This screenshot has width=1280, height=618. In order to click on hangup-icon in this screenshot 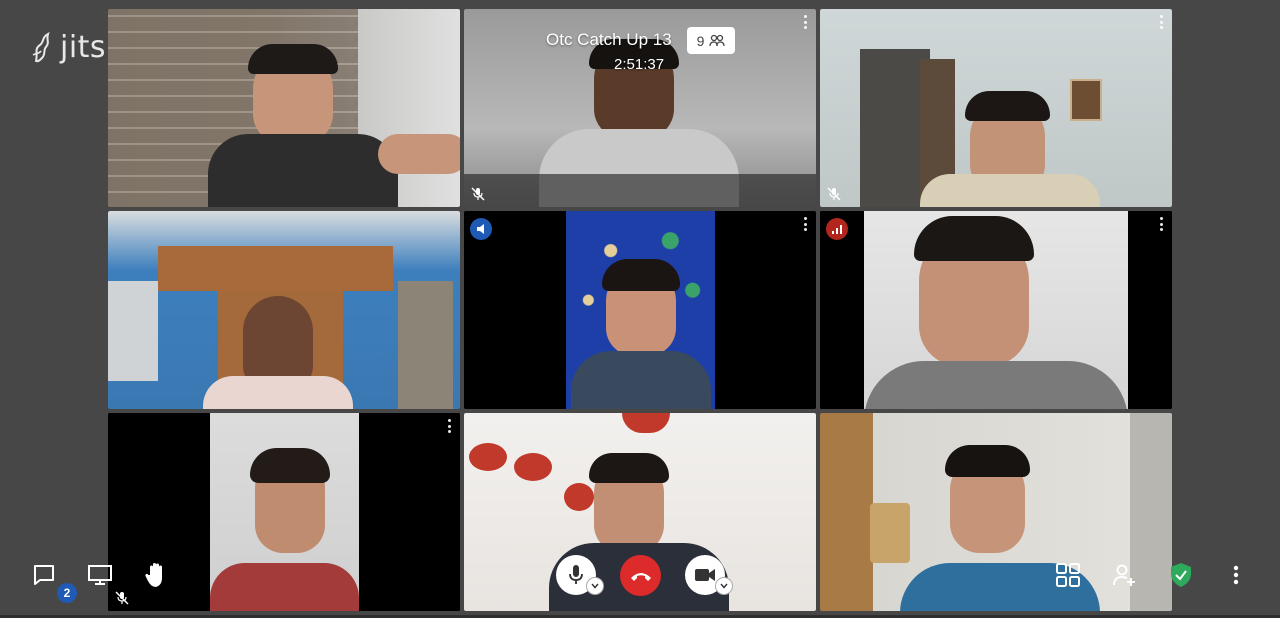, I will do `click(640, 576)`.